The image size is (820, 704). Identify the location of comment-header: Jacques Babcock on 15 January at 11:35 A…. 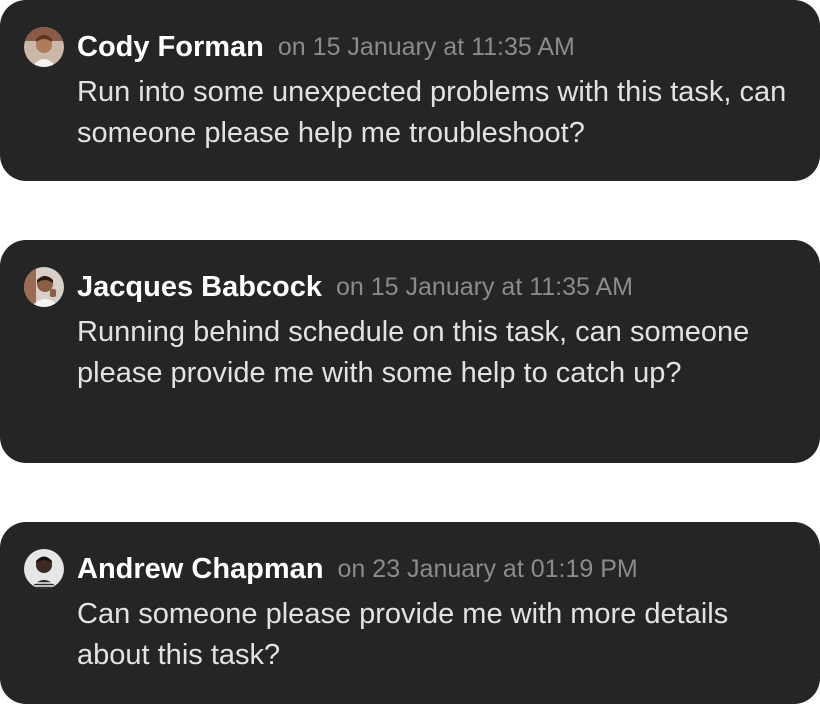
(412, 287).